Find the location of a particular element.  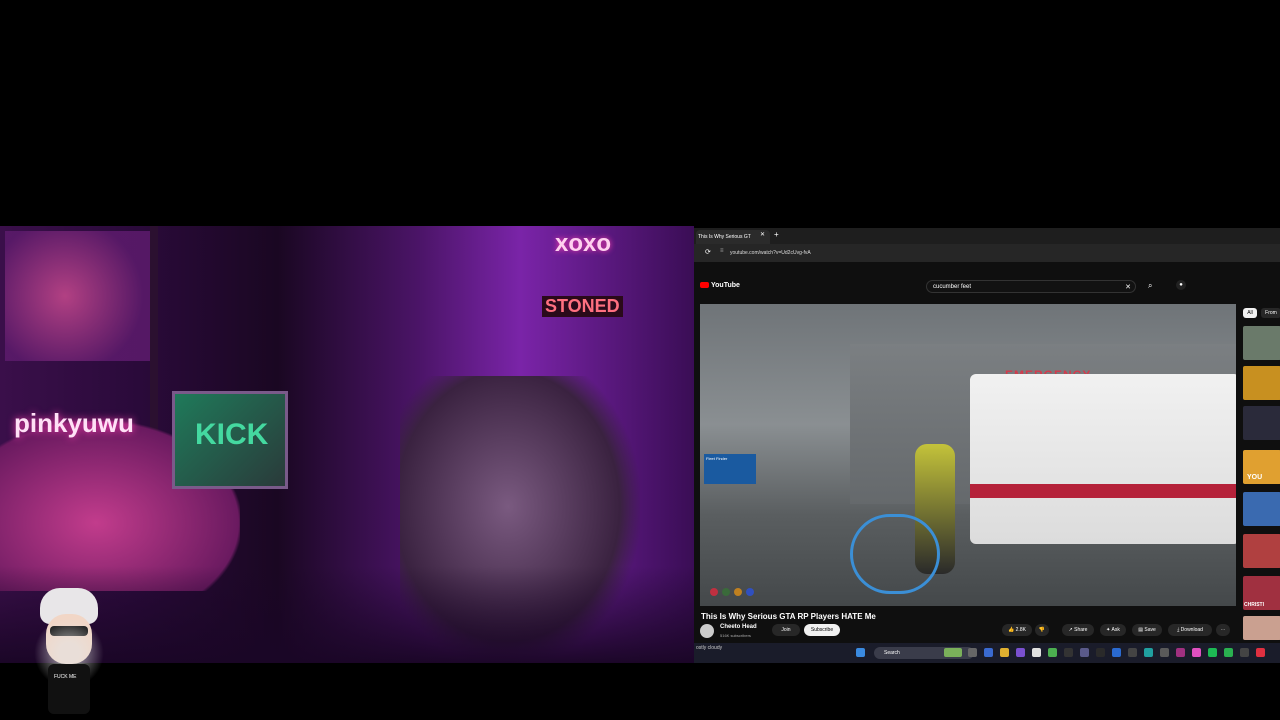

video-hud-icons is located at coordinates (739, 593).